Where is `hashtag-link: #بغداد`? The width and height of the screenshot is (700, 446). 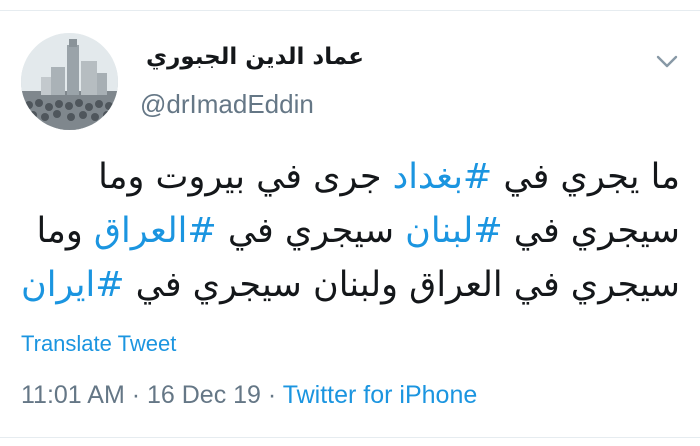
hashtag-link: #بغداد is located at coordinates (443, 177).